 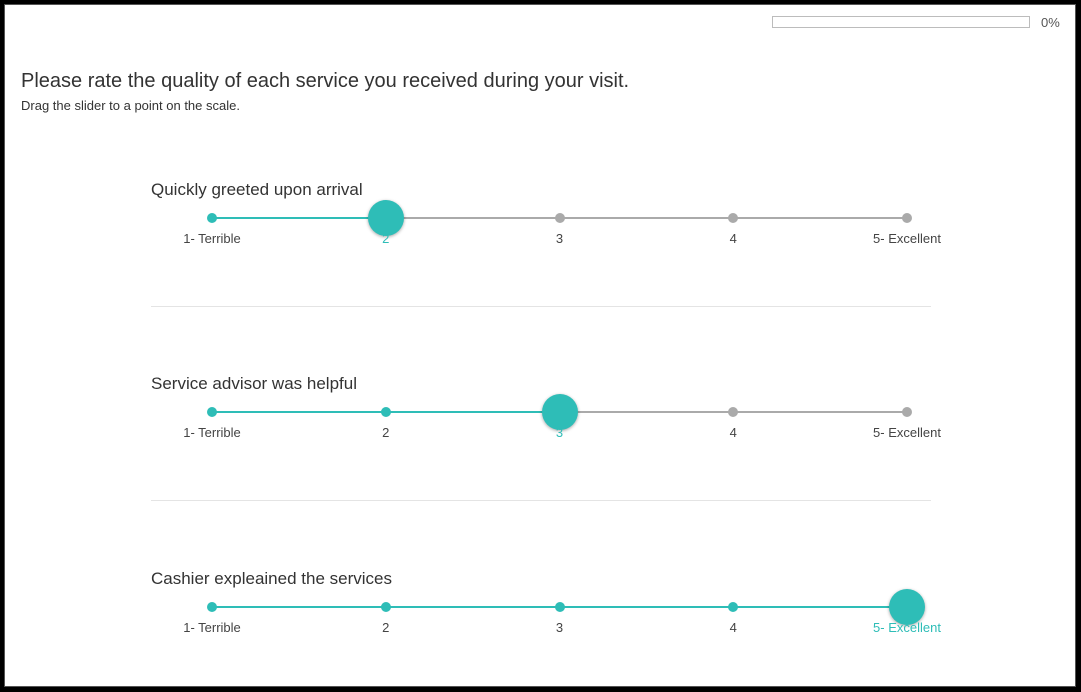 I want to click on slider-label: Quickly greeted upon arrival, so click(x=257, y=189).